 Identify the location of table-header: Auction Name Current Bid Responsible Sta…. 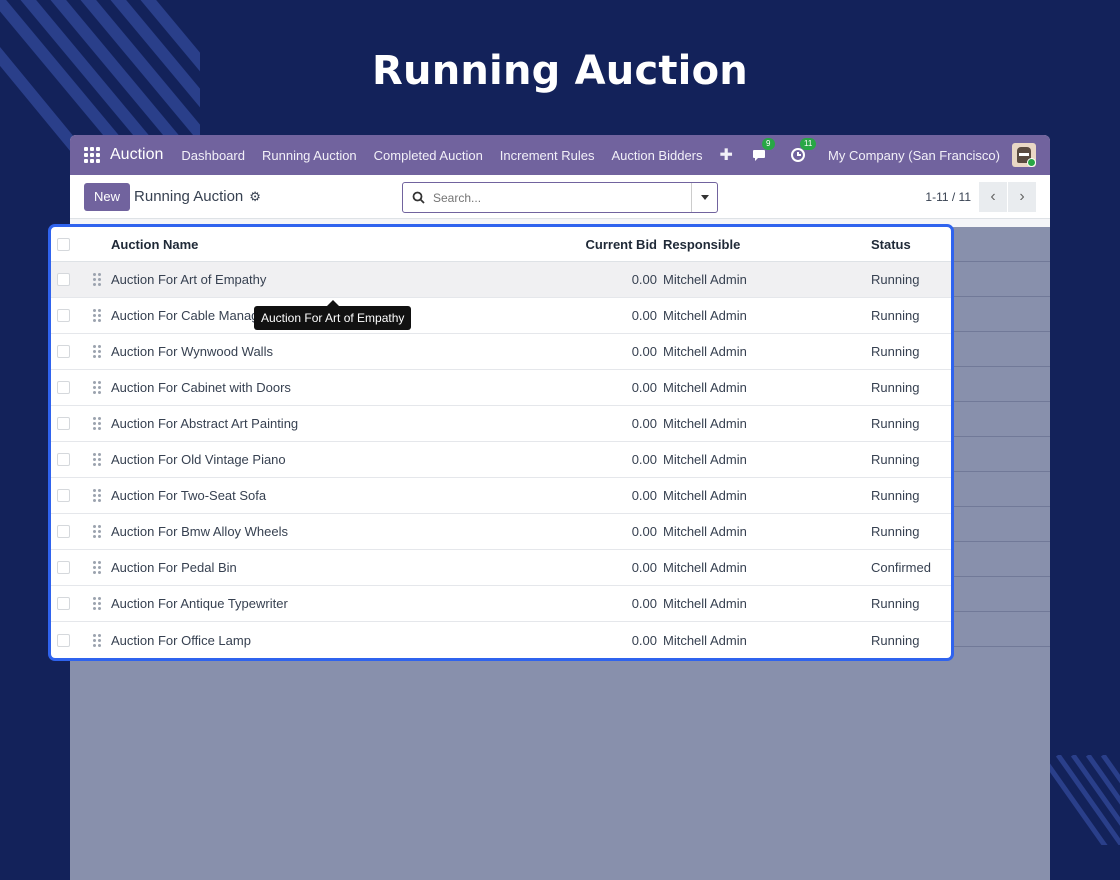
(501, 244).